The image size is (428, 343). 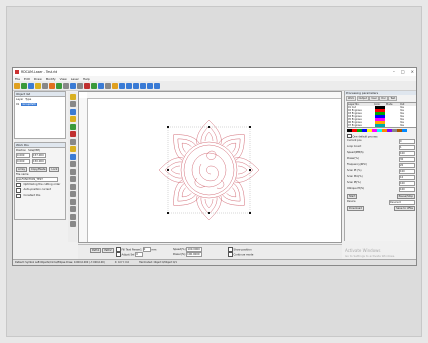 I want to click on lock-button: Lock, so click(x=54, y=169).